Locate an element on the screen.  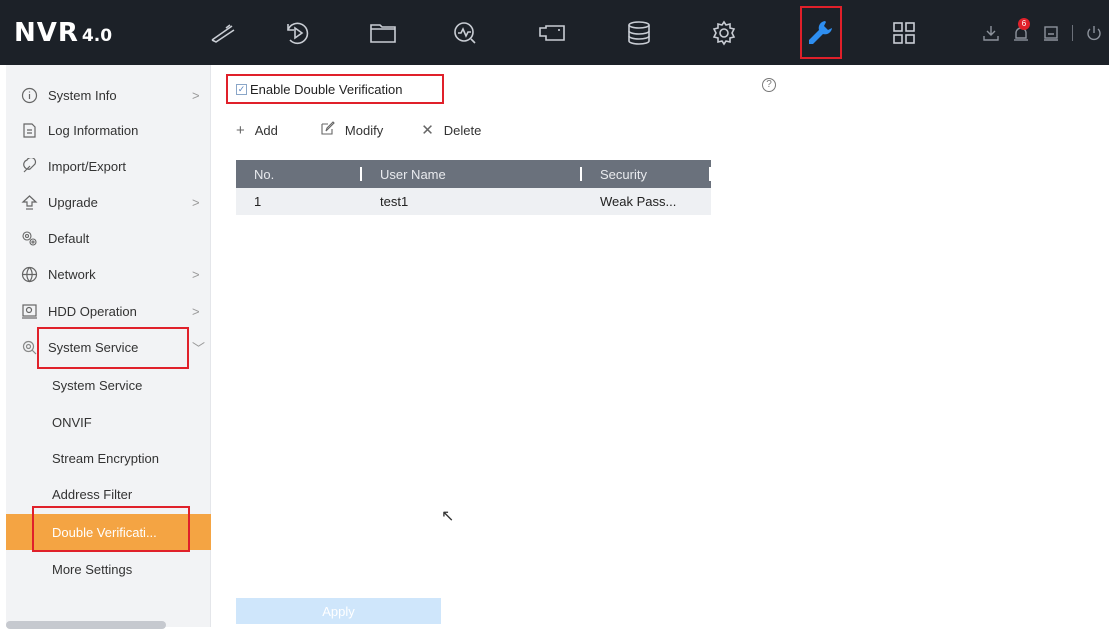
sidebar-item-label: Log Information is located at coordinates (93, 130).